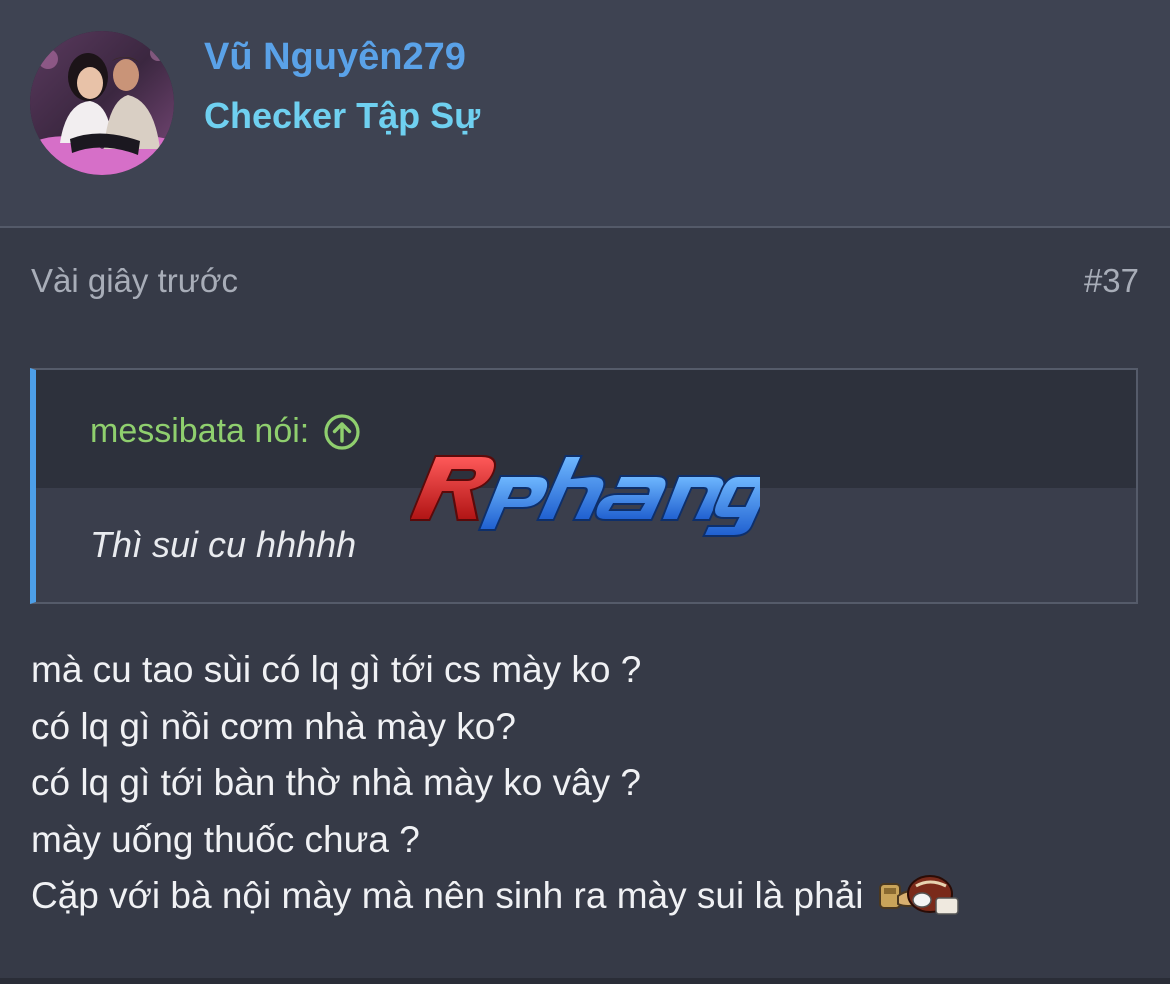  What do you see at coordinates (342, 115) in the screenshot?
I see `user-title: Checker Tập Sự` at bounding box center [342, 115].